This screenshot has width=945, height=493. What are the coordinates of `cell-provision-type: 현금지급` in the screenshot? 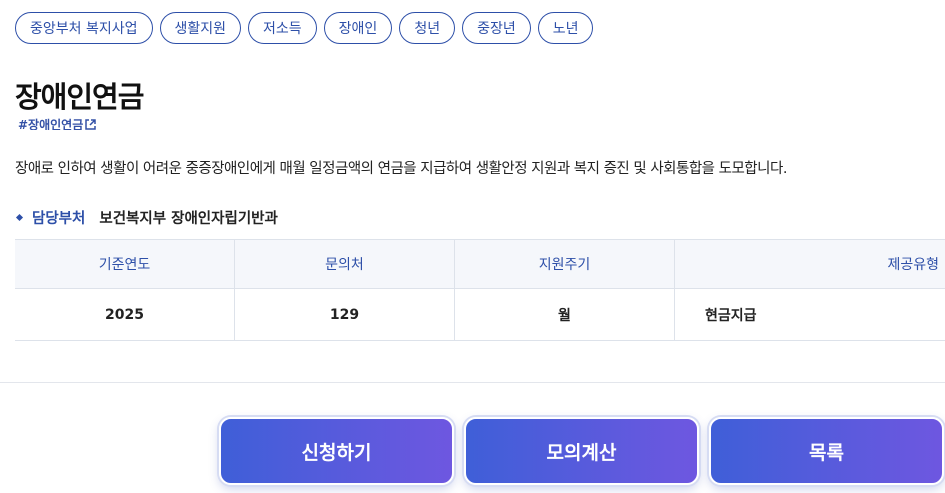 It's located at (731, 315).